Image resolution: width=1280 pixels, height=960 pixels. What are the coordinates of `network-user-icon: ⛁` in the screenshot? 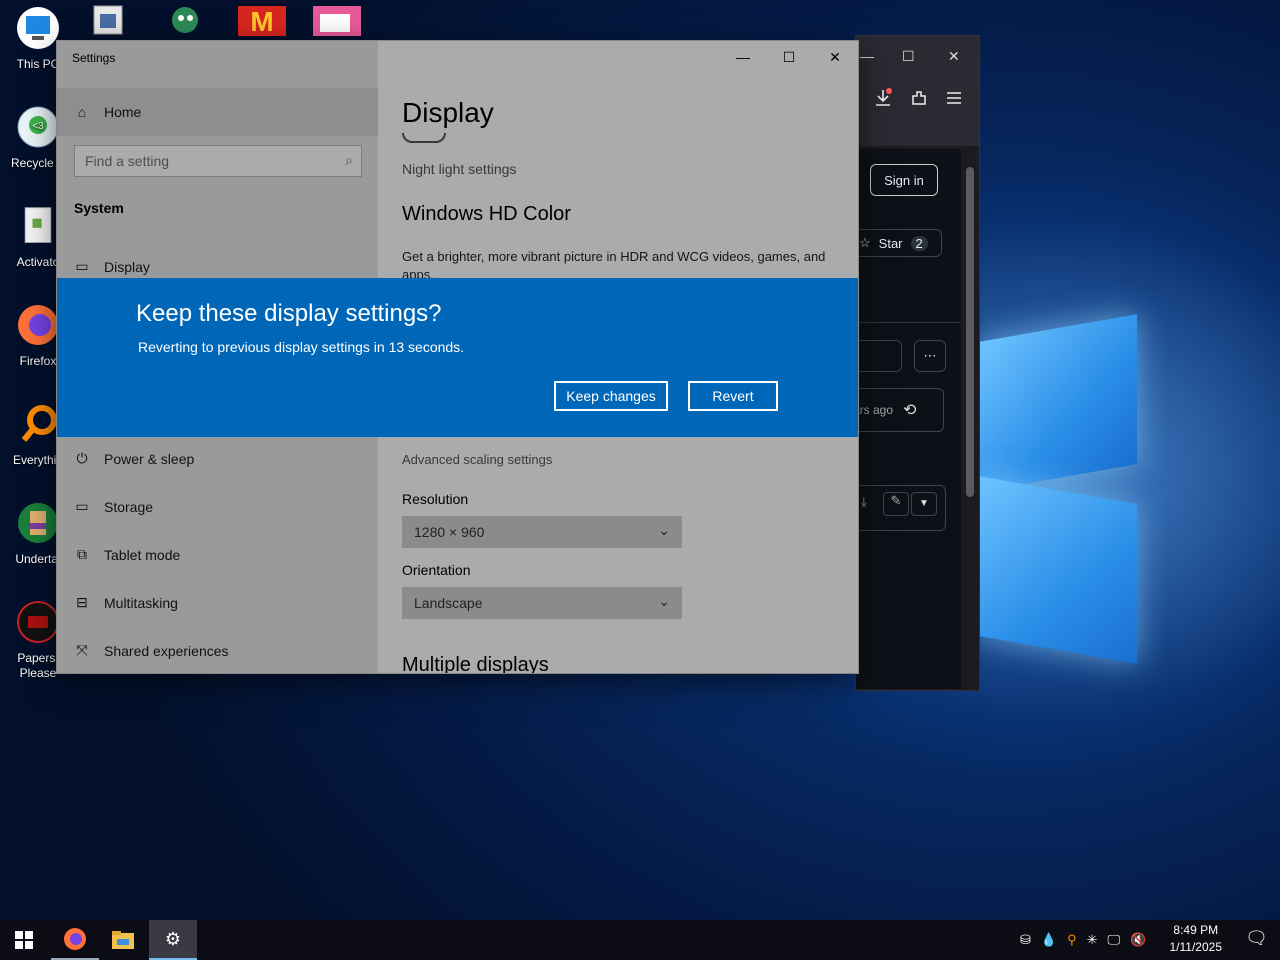 It's located at (1025, 940).